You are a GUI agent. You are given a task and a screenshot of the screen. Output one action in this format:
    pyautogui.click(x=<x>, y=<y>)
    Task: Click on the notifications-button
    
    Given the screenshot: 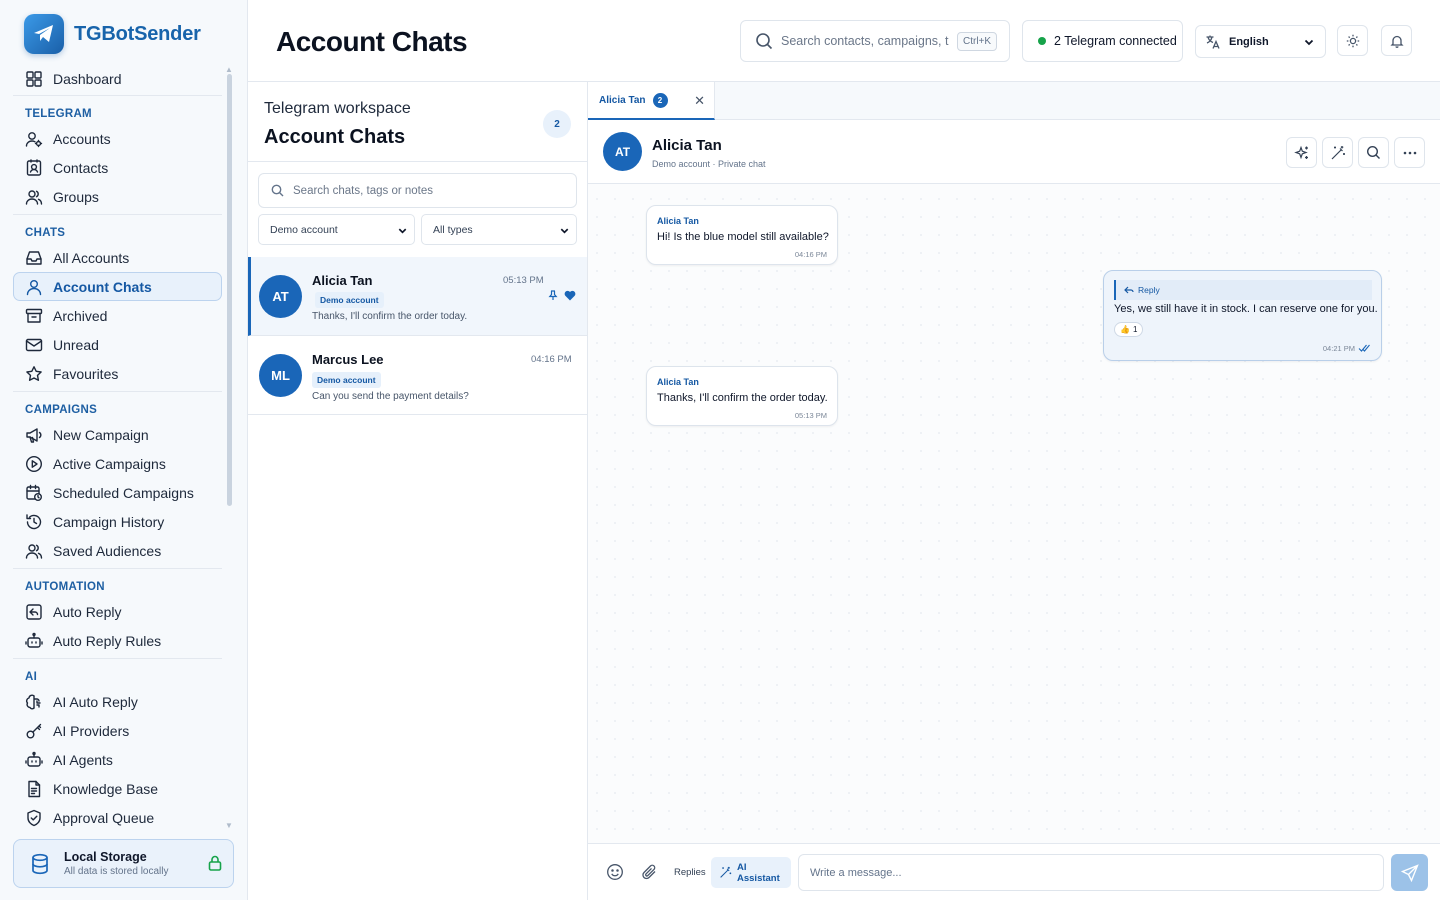 What is the action you would take?
    pyautogui.click(x=1396, y=40)
    